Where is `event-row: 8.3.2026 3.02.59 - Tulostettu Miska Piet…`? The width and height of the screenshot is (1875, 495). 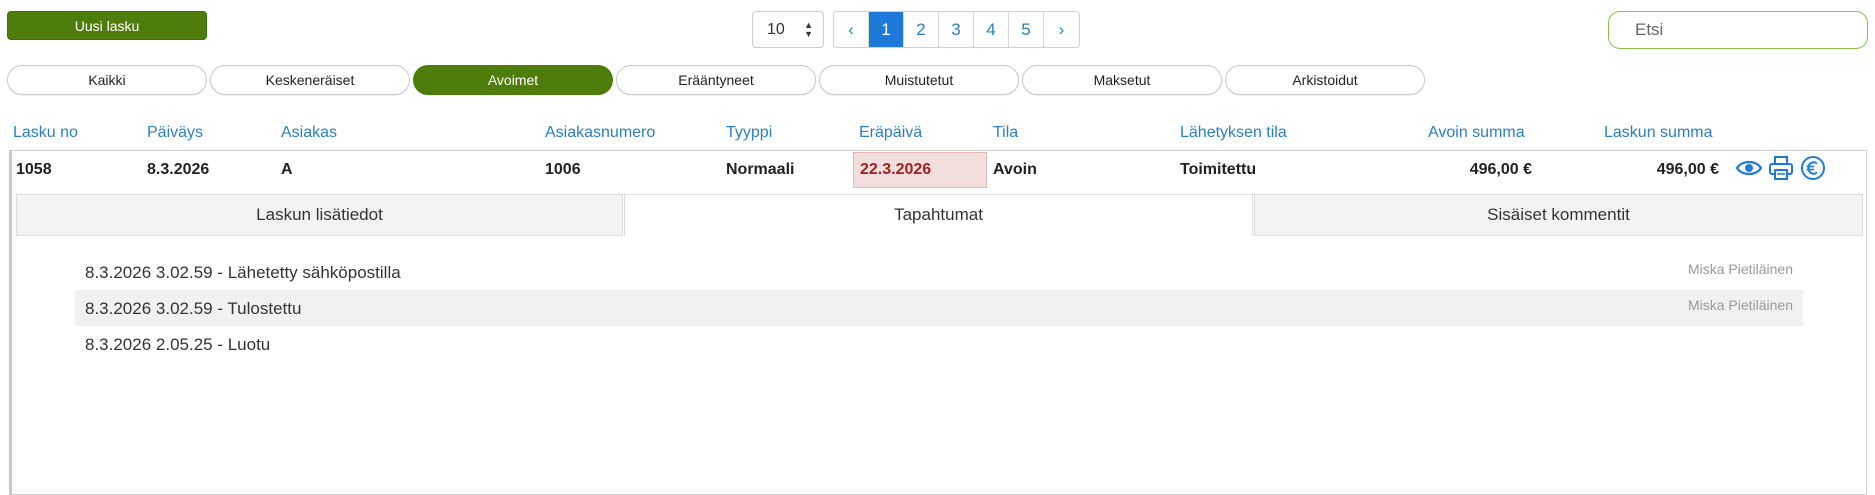
event-row: 8.3.2026 3.02.59 - Tulostettu Miska Piet… is located at coordinates (939, 308).